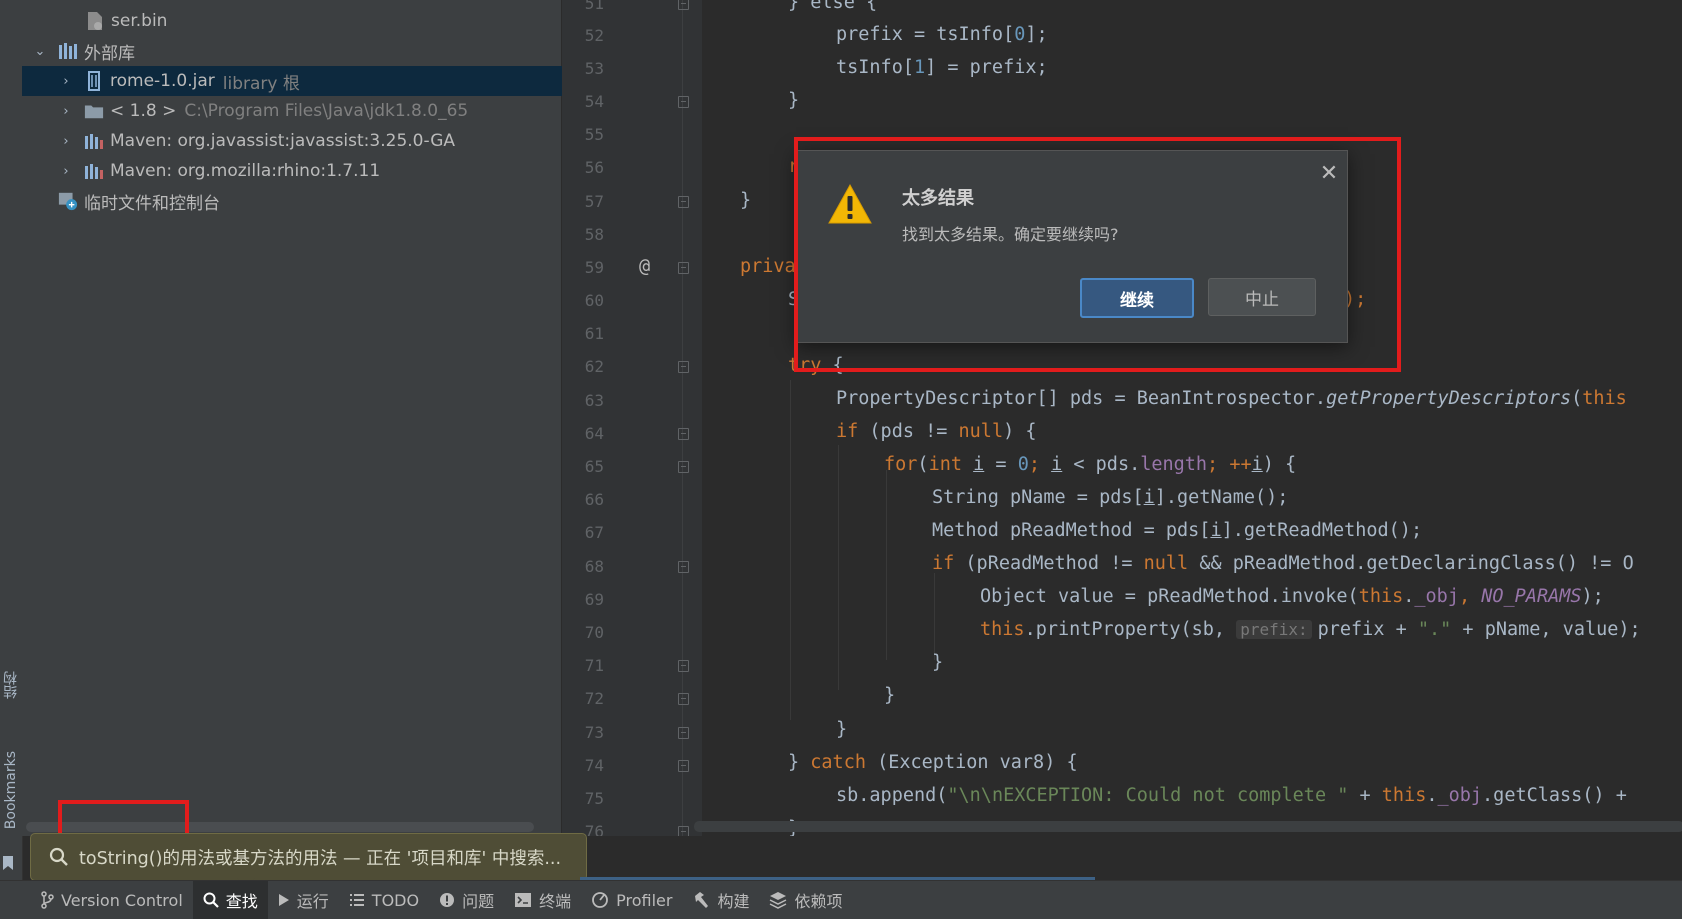 The height and width of the screenshot is (919, 1682). I want to click on code-line: String pName = pds[i].getName();, so click(1110, 497).